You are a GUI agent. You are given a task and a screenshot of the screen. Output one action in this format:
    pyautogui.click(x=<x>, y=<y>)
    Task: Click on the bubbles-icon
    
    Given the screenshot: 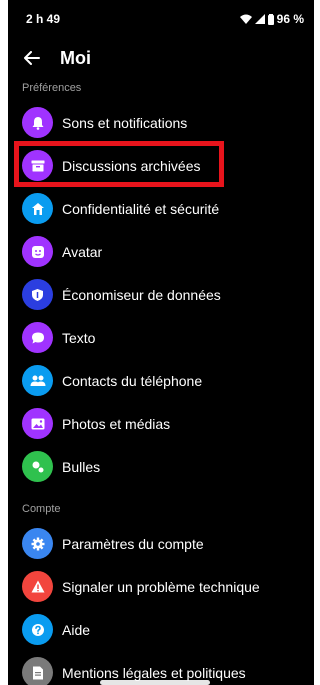 What is the action you would take?
    pyautogui.click(x=37, y=466)
    